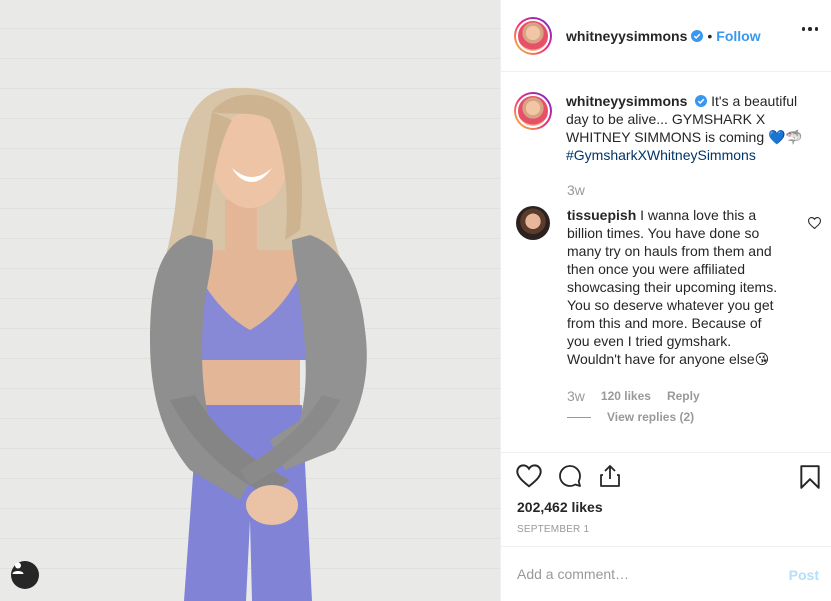 Image resolution: width=831 pixels, height=601 pixels. I want to click on add-comment-bar: Post, so click(666, 573).